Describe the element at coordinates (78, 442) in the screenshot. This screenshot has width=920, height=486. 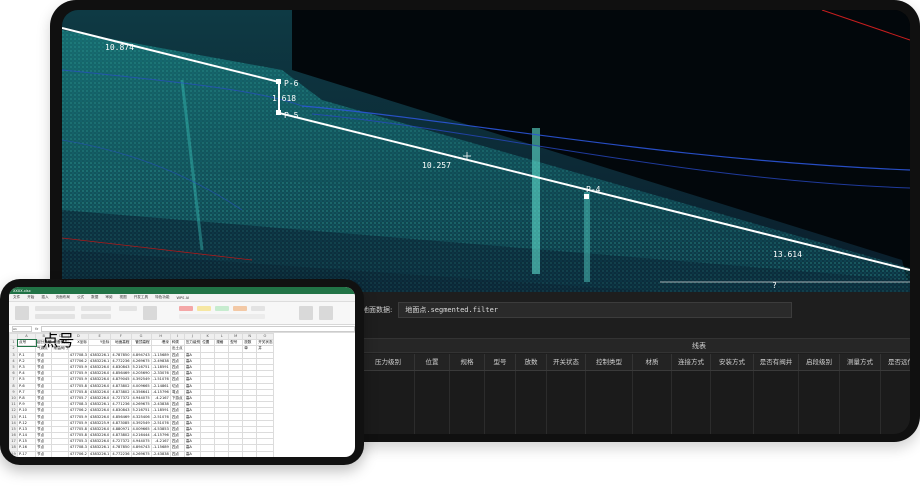
I see `cell: 477705.3` at that location.